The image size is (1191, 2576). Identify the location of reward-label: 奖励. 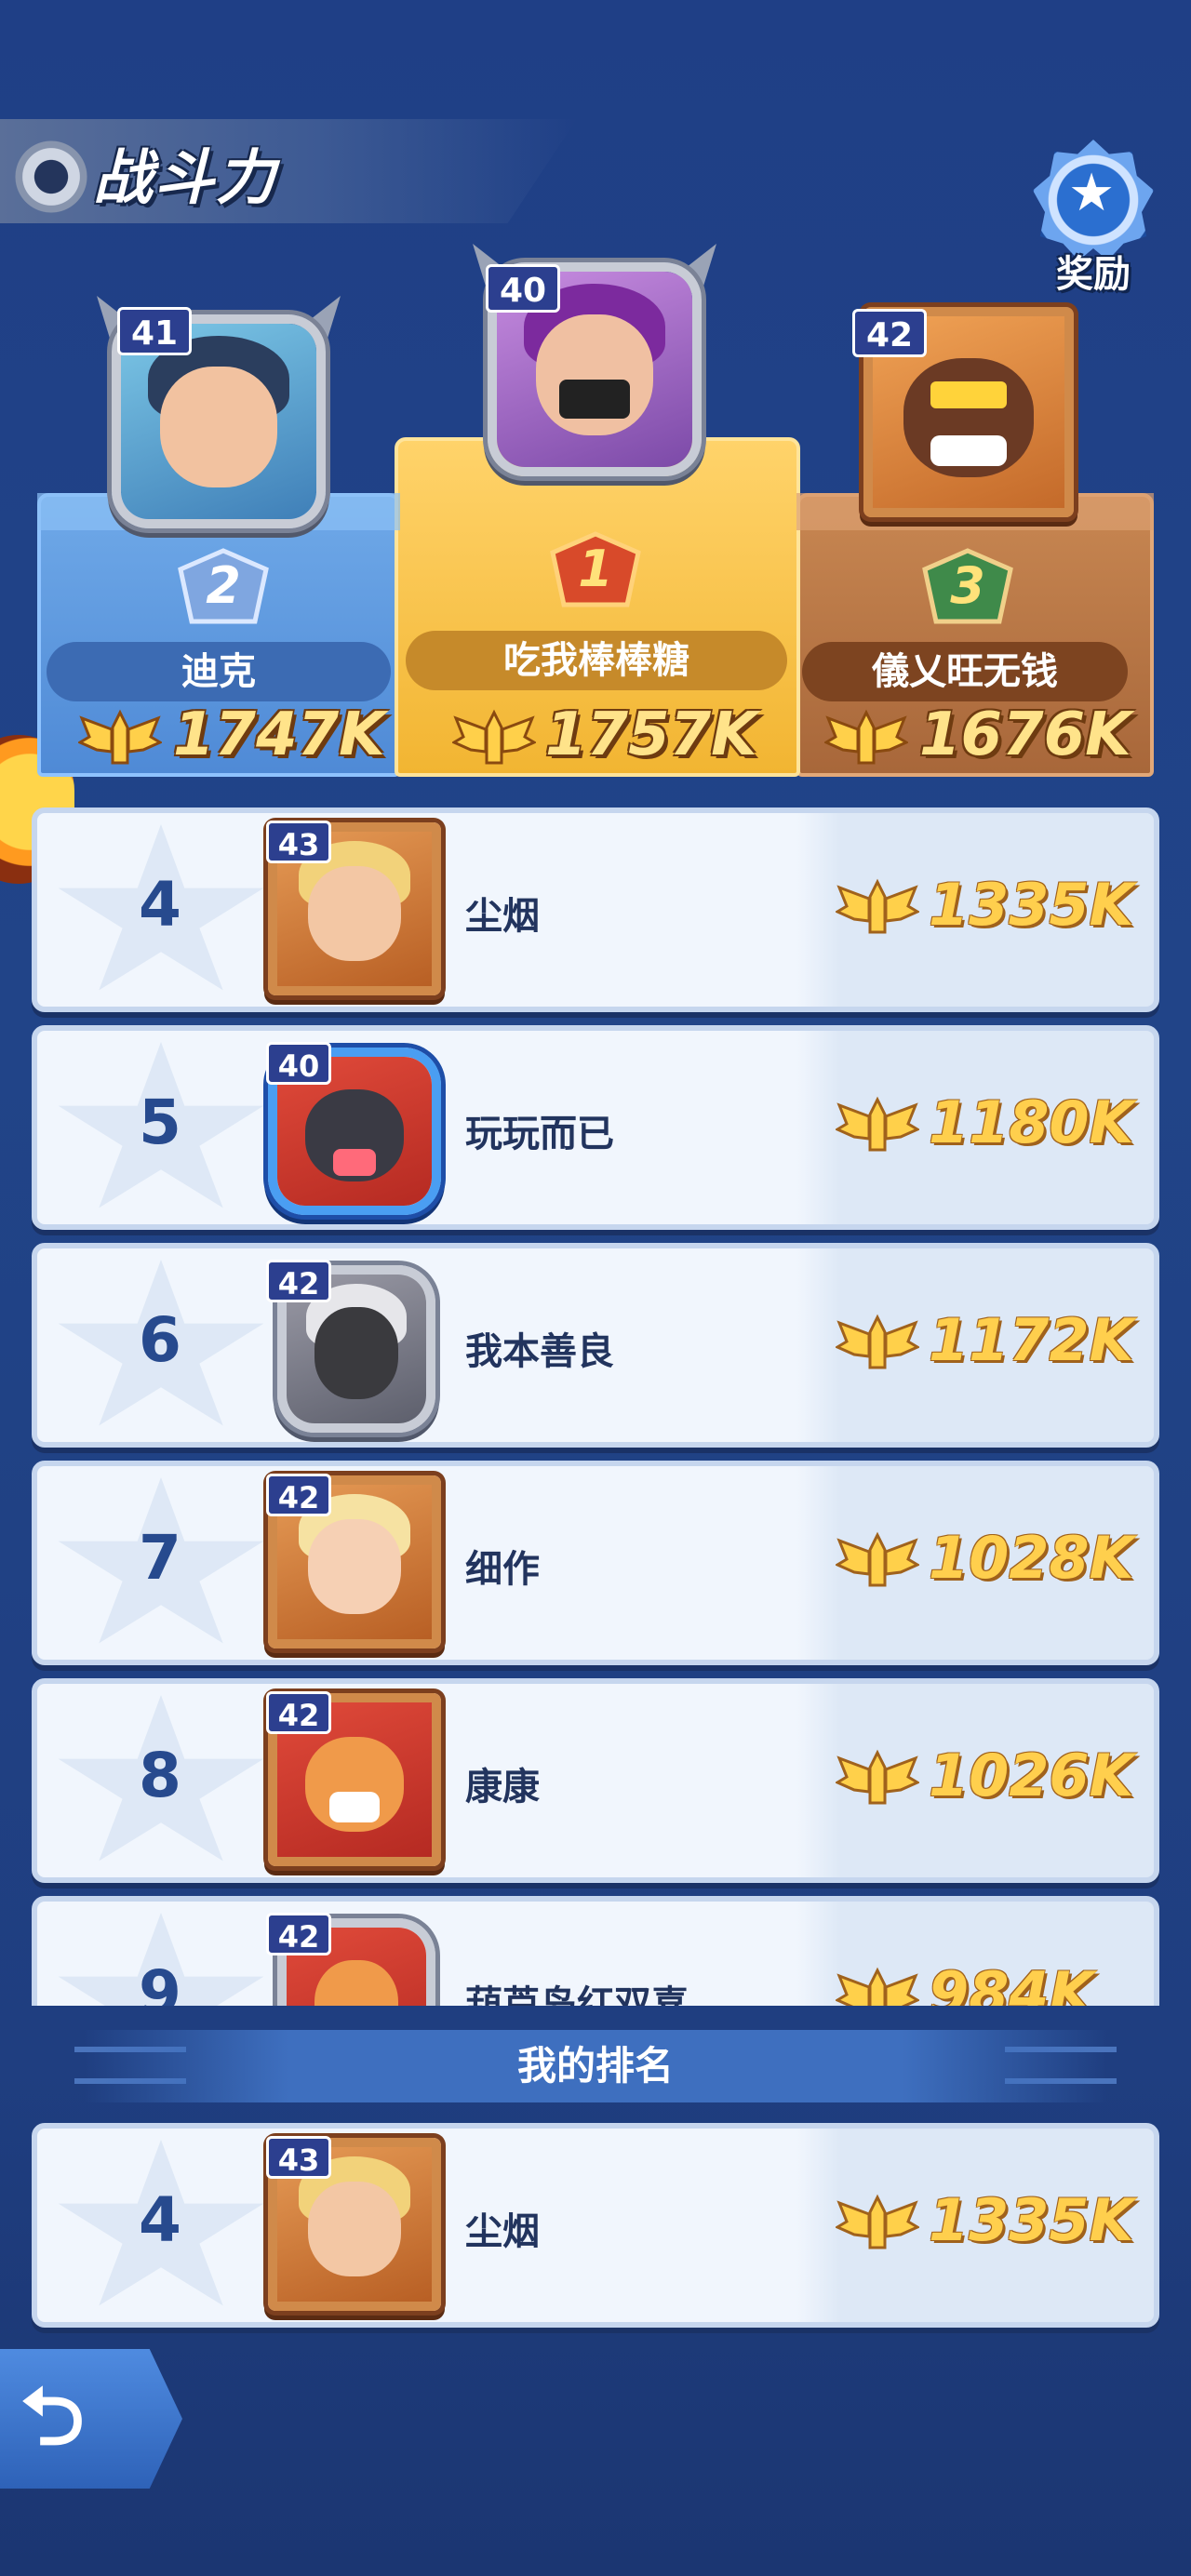
(1093, 274).